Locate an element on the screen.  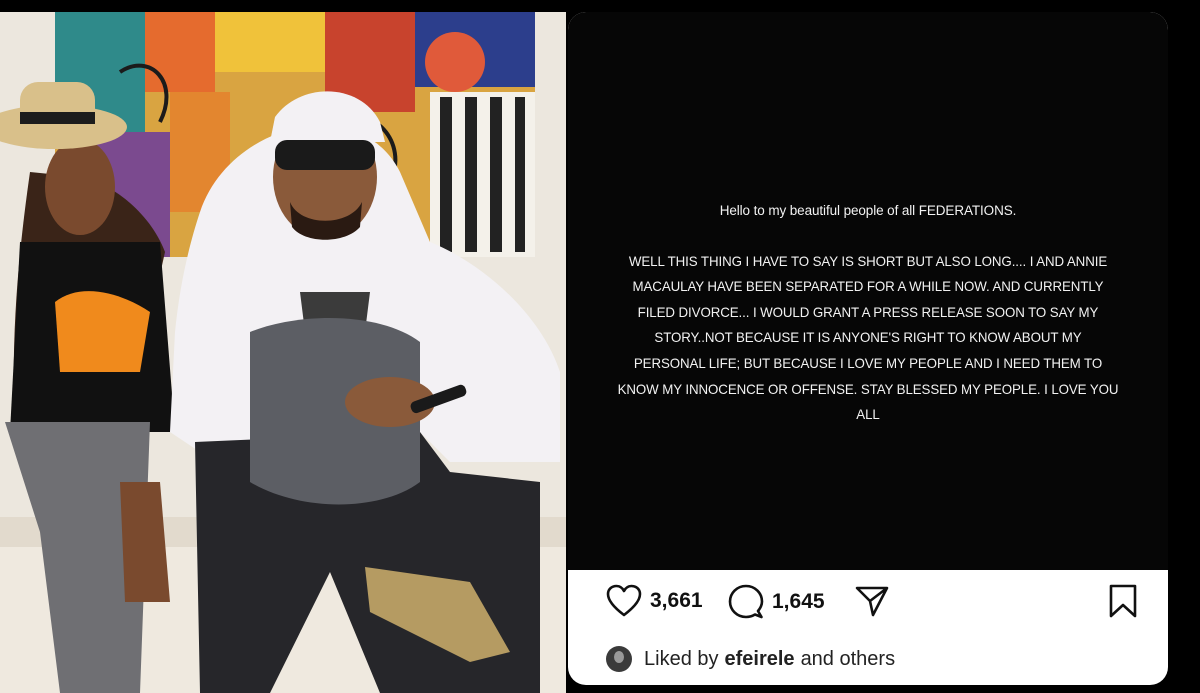
comment-button: 1,645 is located at coordinates (776, 602).